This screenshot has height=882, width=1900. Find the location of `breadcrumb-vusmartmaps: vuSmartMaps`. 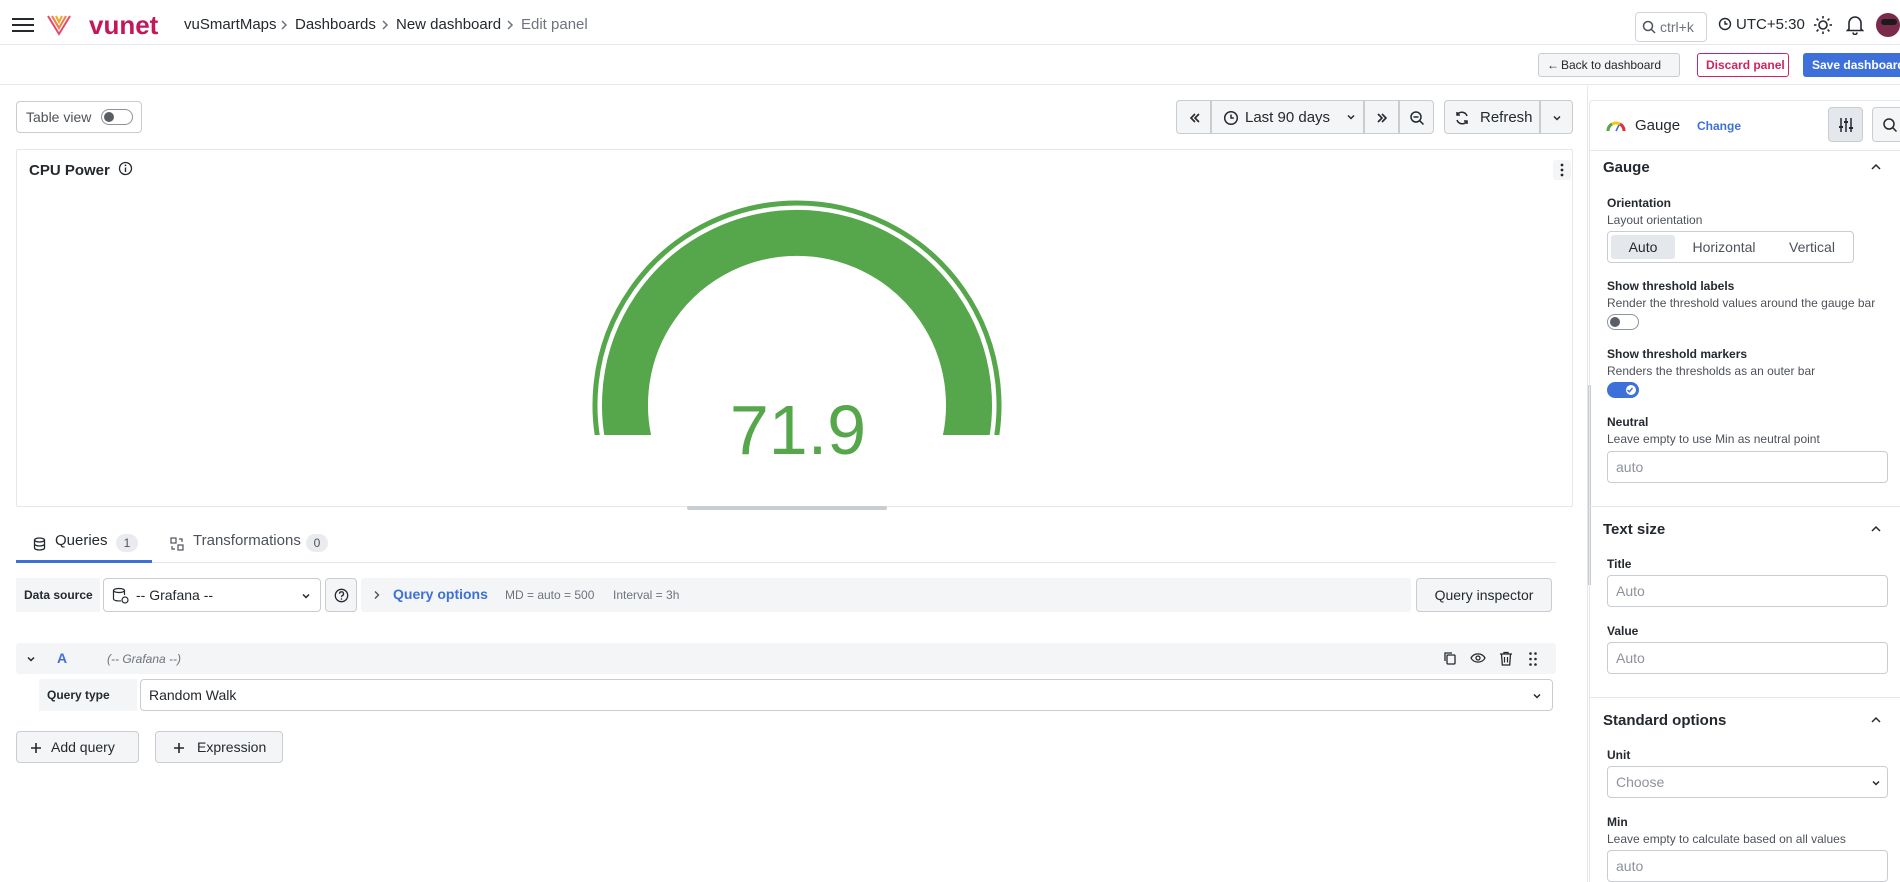

breadcrumb-vusmartmaps: vuSmartMaps is located at coordinates (230, 24).